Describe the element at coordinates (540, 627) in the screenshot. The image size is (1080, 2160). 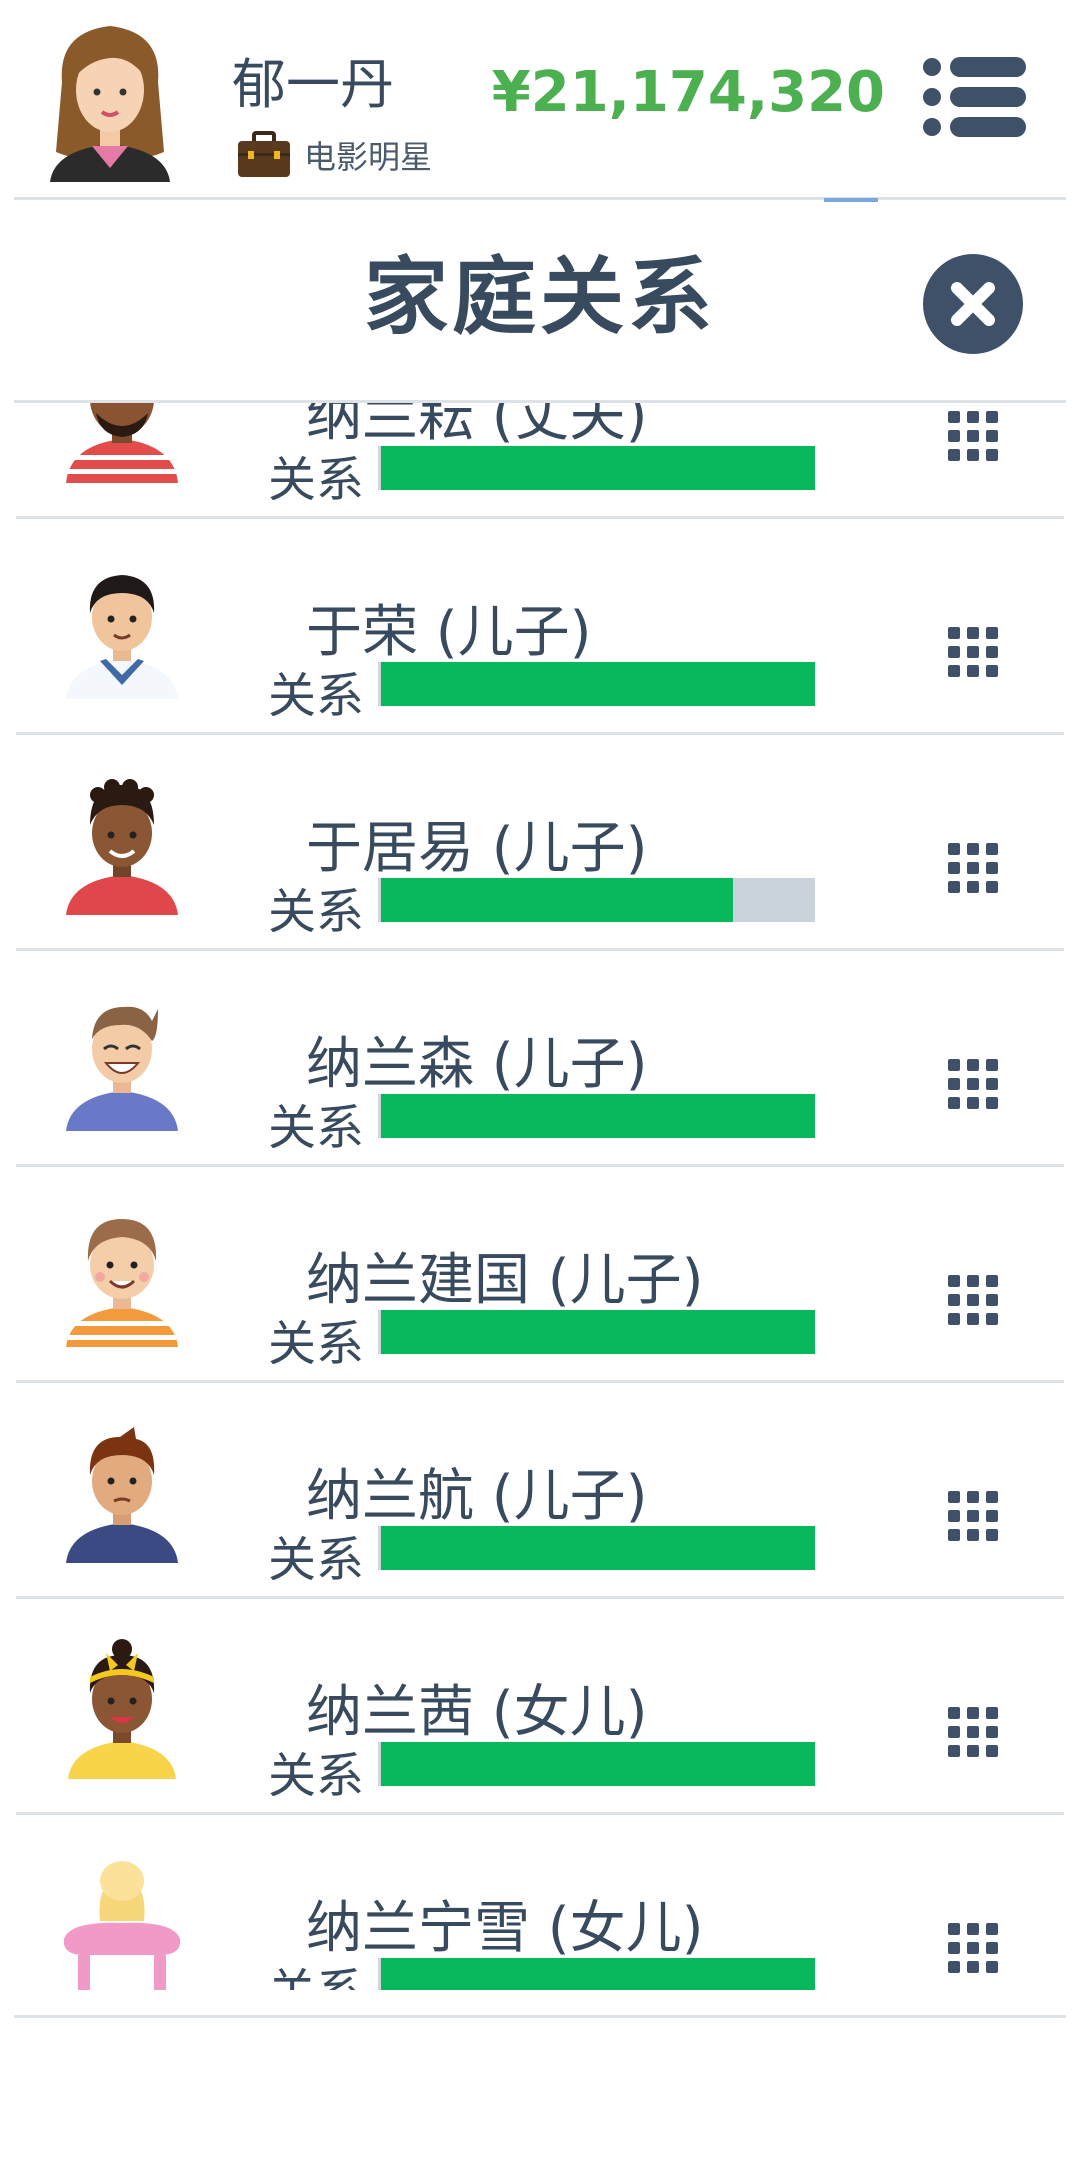
I see `family-member-row: 于荣 (儿子) 关系` at that location.